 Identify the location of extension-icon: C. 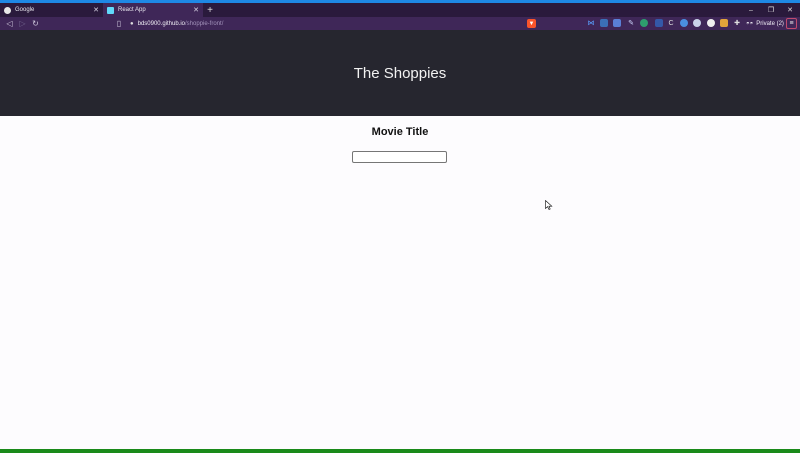
(671, 23).